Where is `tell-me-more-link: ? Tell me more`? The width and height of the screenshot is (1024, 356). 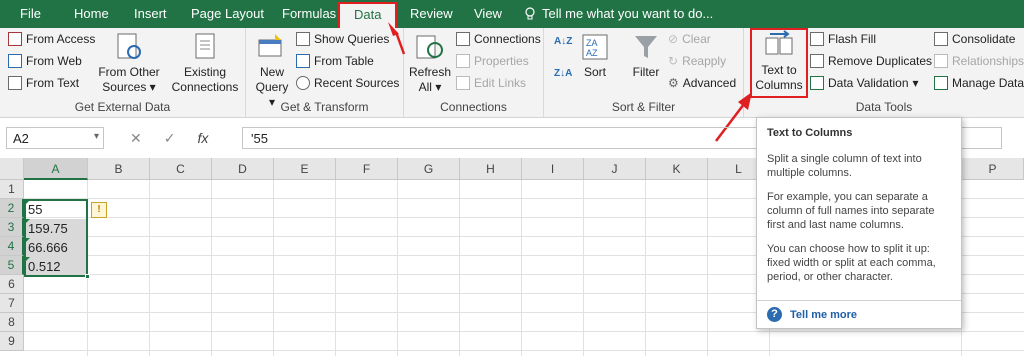 tell-me-more-link: ? Tell me more is located at coordinates (859, 314).